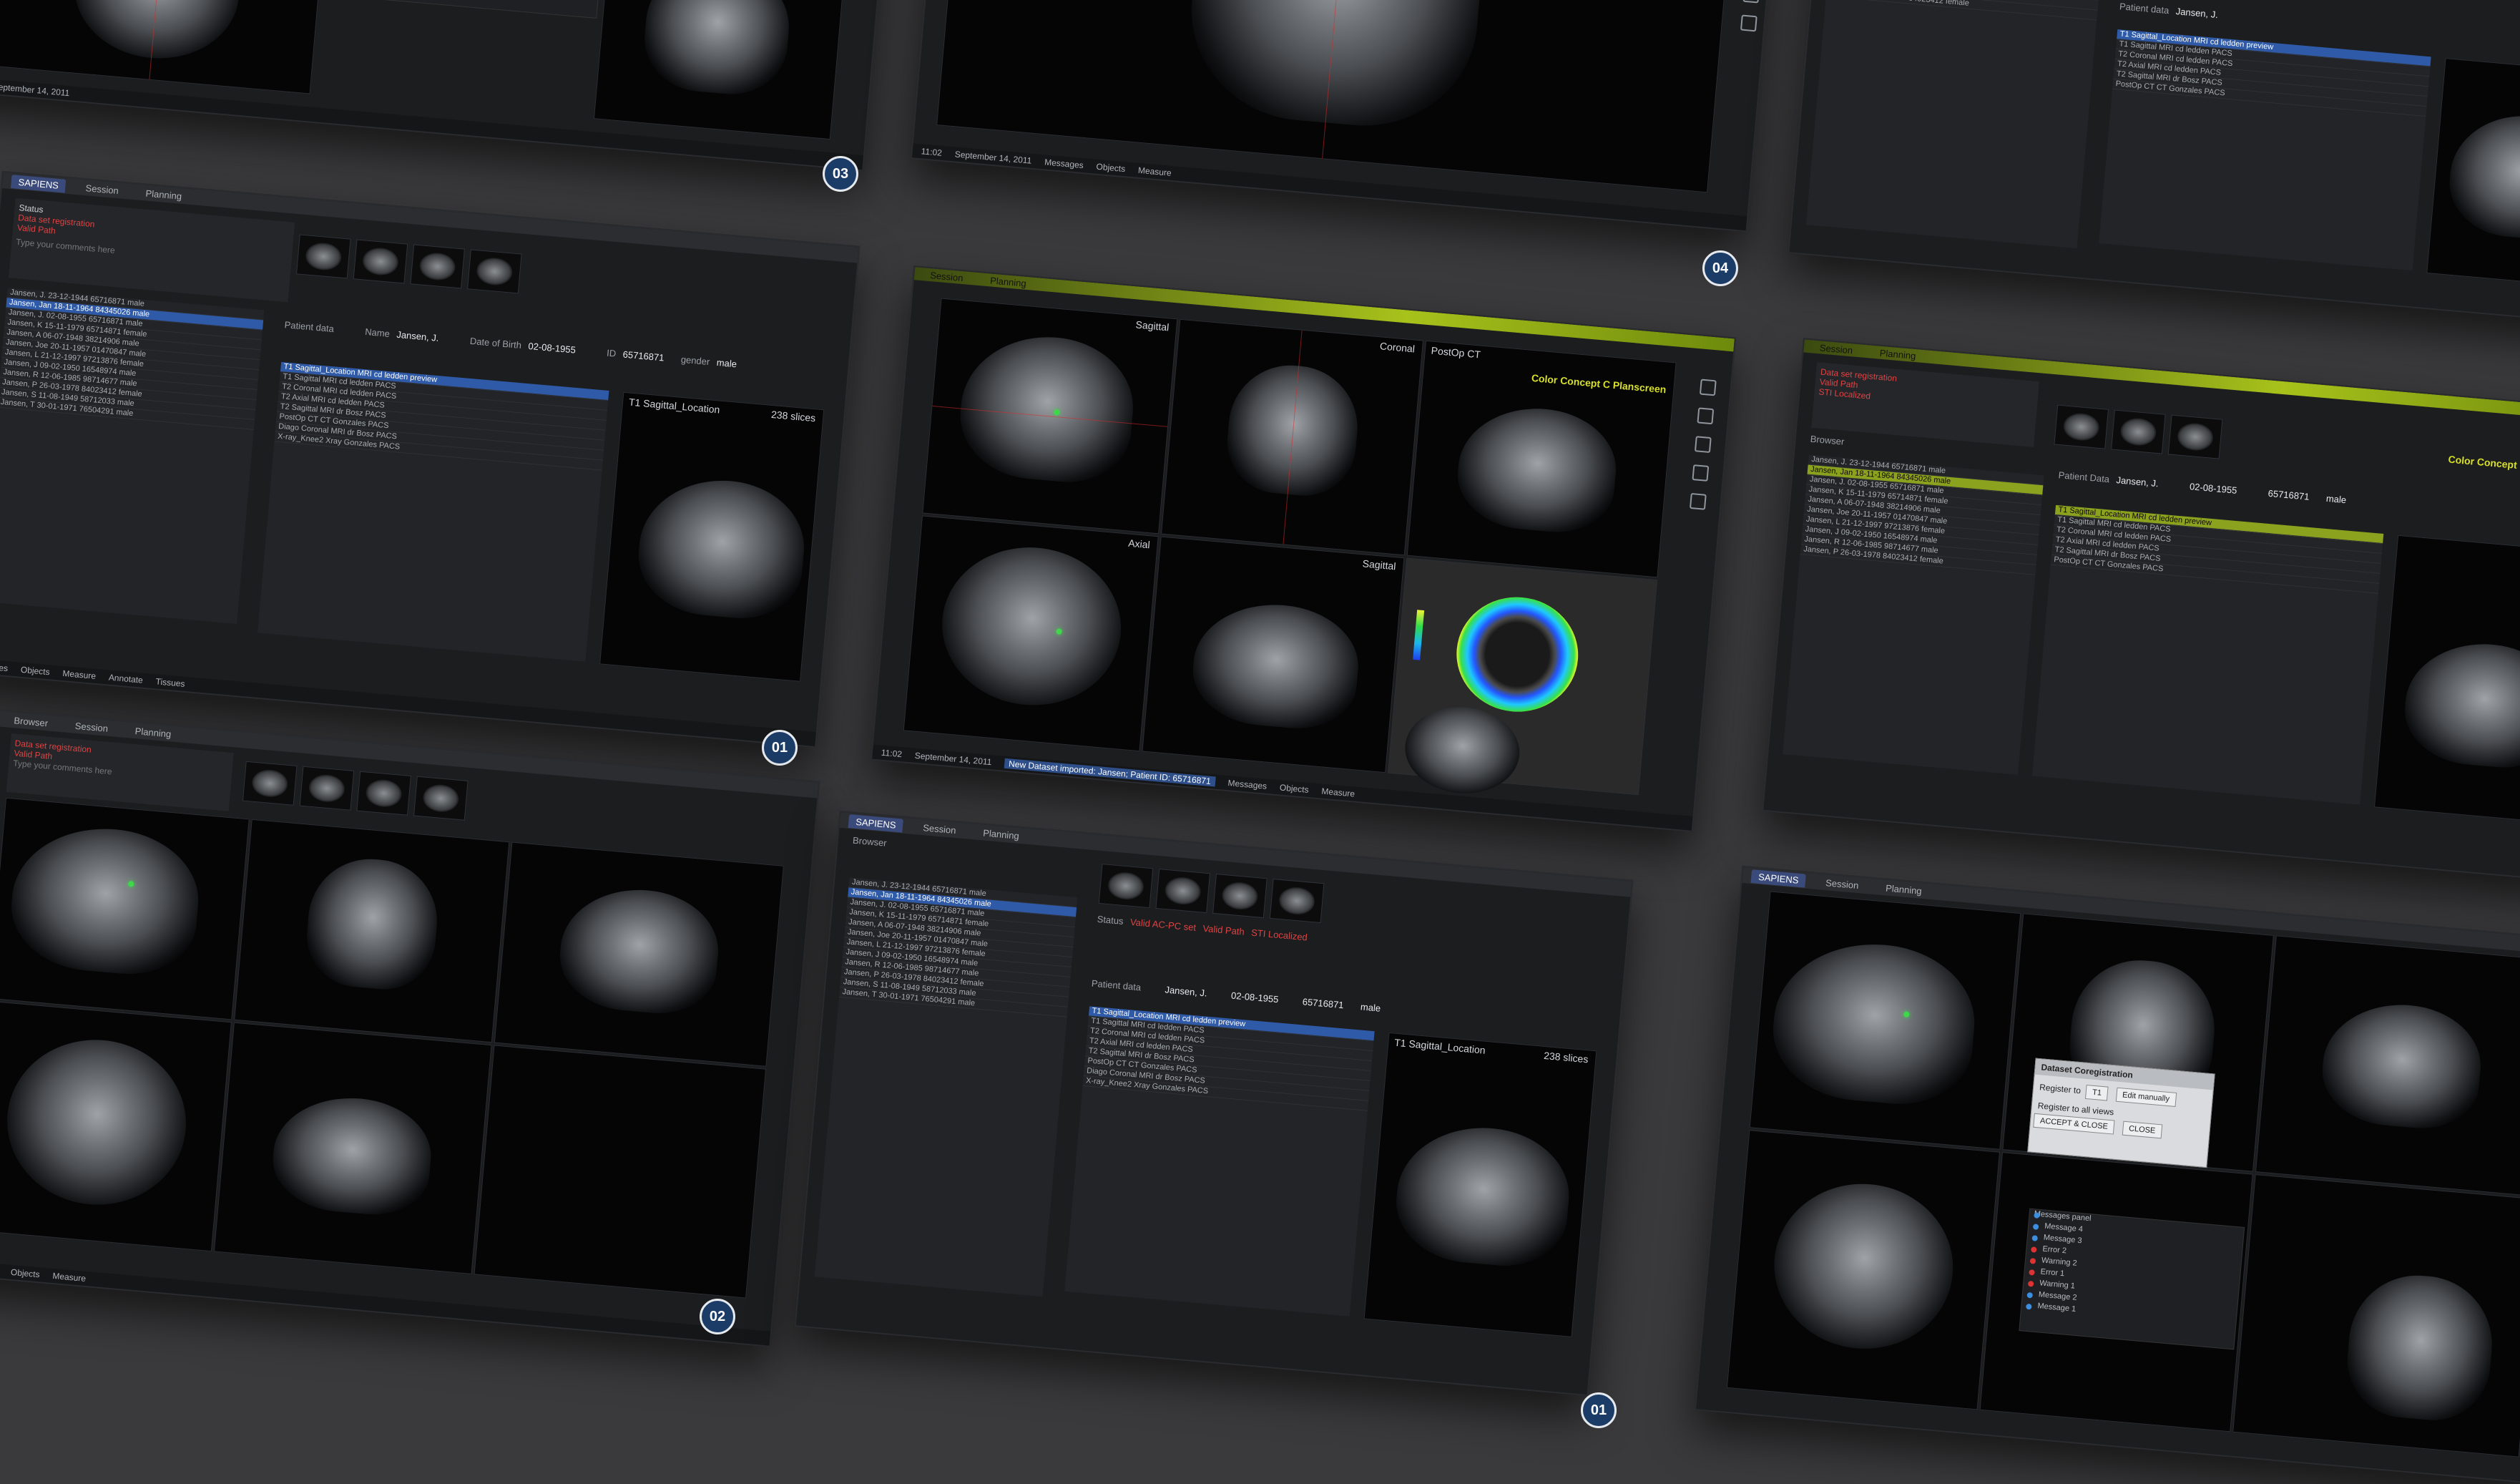 The image size is (2520, 1484). Describe the element at coordinates (620, 1172) in the screenshot. I see `viewport-tractography` at that location.